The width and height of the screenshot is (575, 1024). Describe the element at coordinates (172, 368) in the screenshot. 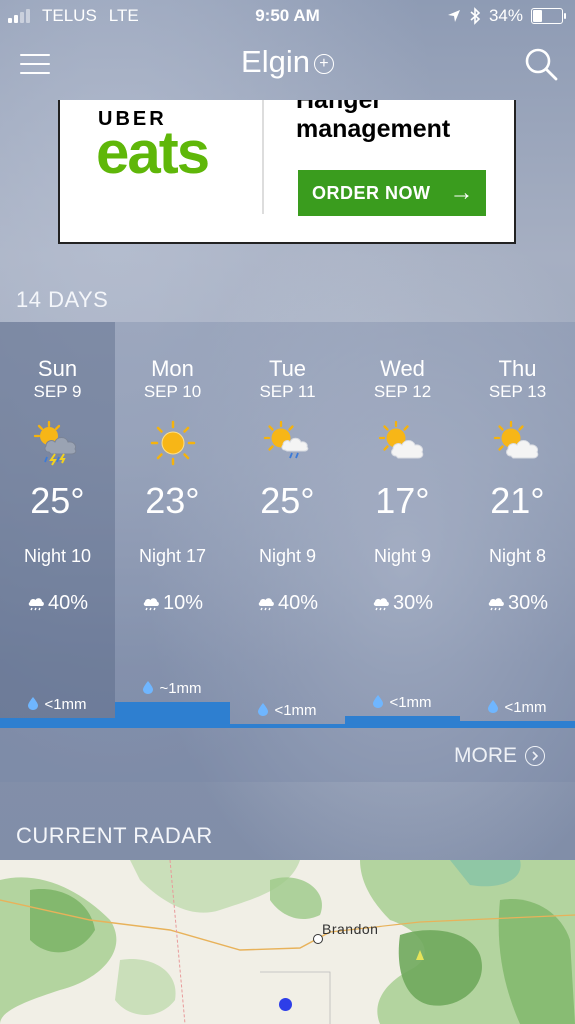

I see `day-name: Mon` at that location.